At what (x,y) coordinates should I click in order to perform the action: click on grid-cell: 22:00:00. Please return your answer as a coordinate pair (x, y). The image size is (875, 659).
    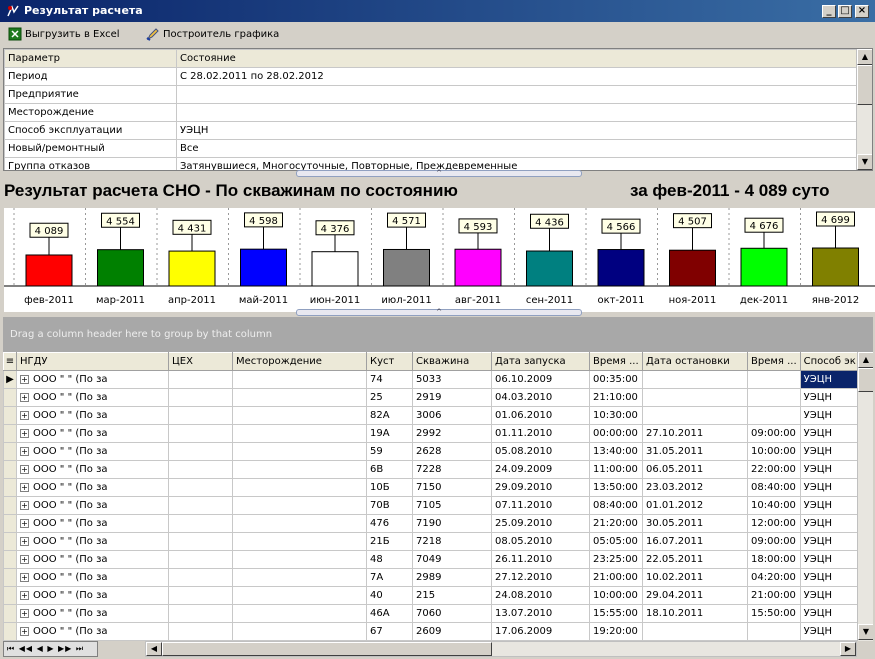
    Looking at the image, I should click on (774, 469).